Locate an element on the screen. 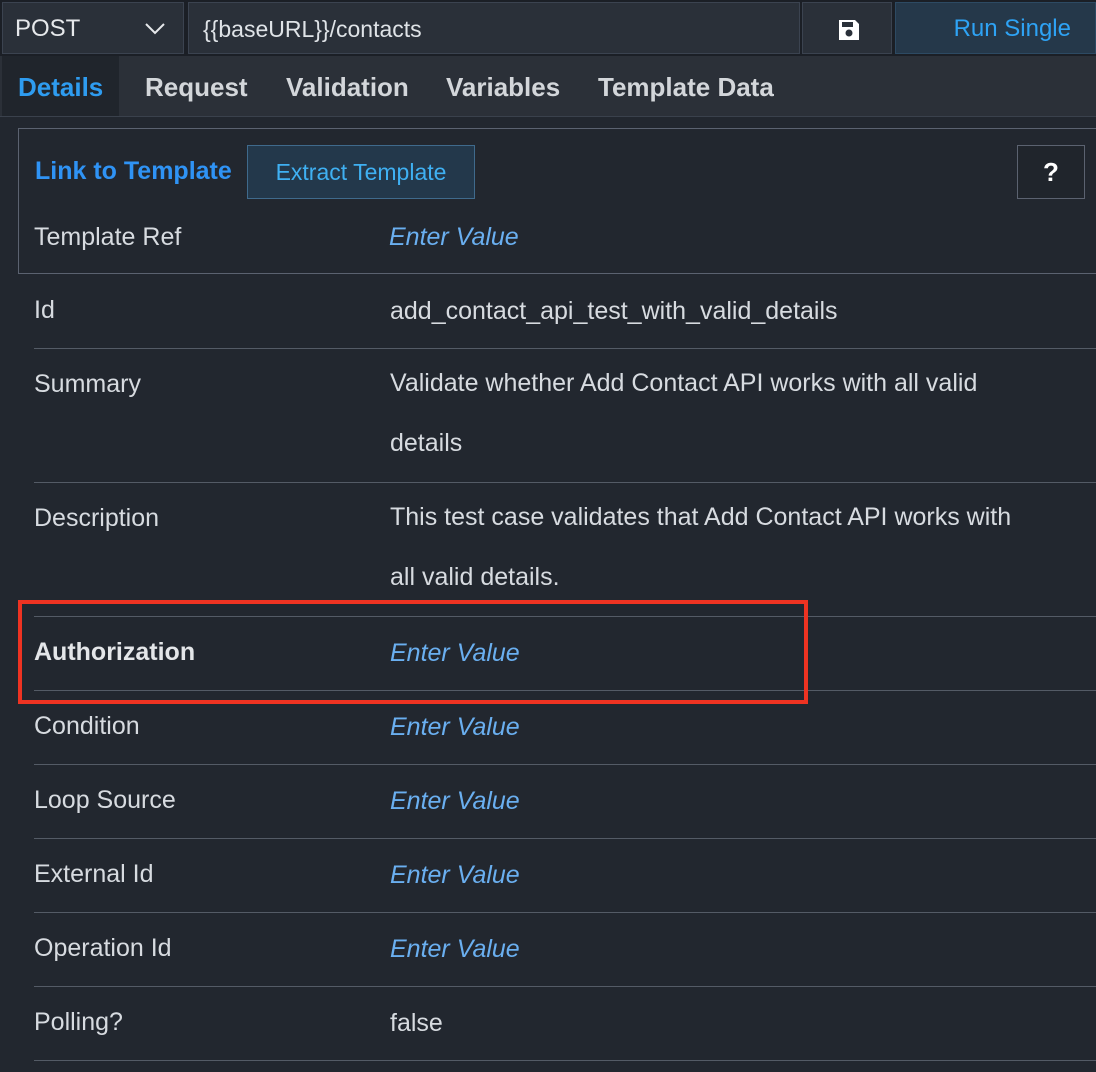 This screenshot has height=1072, width=1096. field-value-authorization: Enter Value is located at coordinates (705, 653).